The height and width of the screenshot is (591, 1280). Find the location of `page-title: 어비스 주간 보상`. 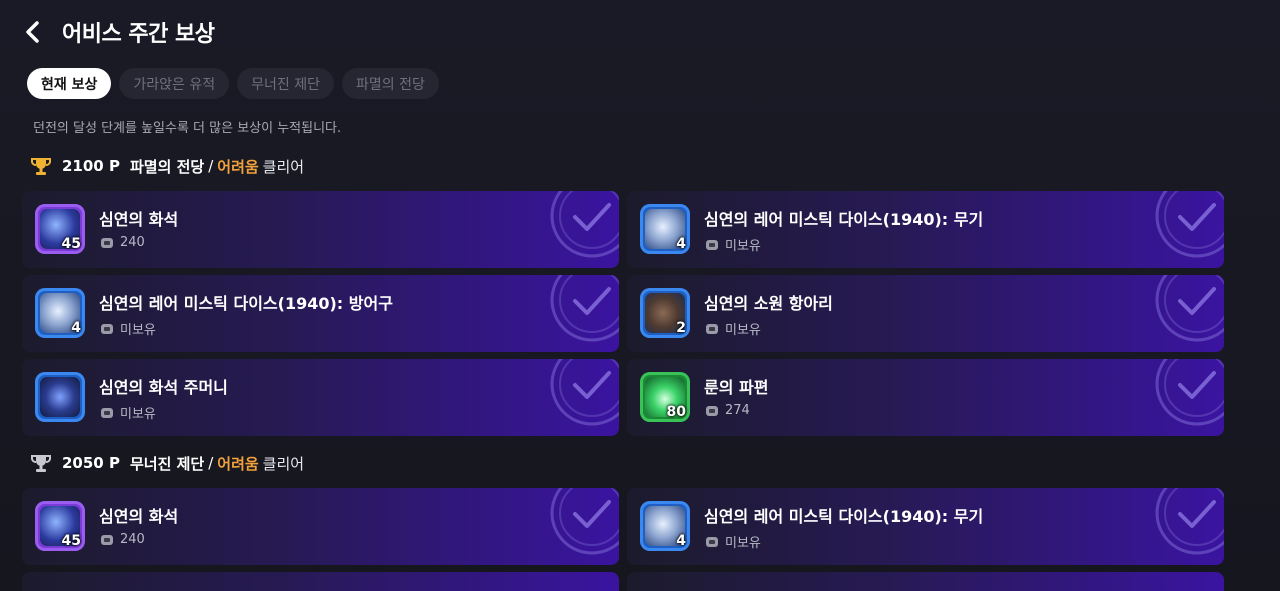

page-title: 어비스 주간 보상 is located at coordinates (138, 34).